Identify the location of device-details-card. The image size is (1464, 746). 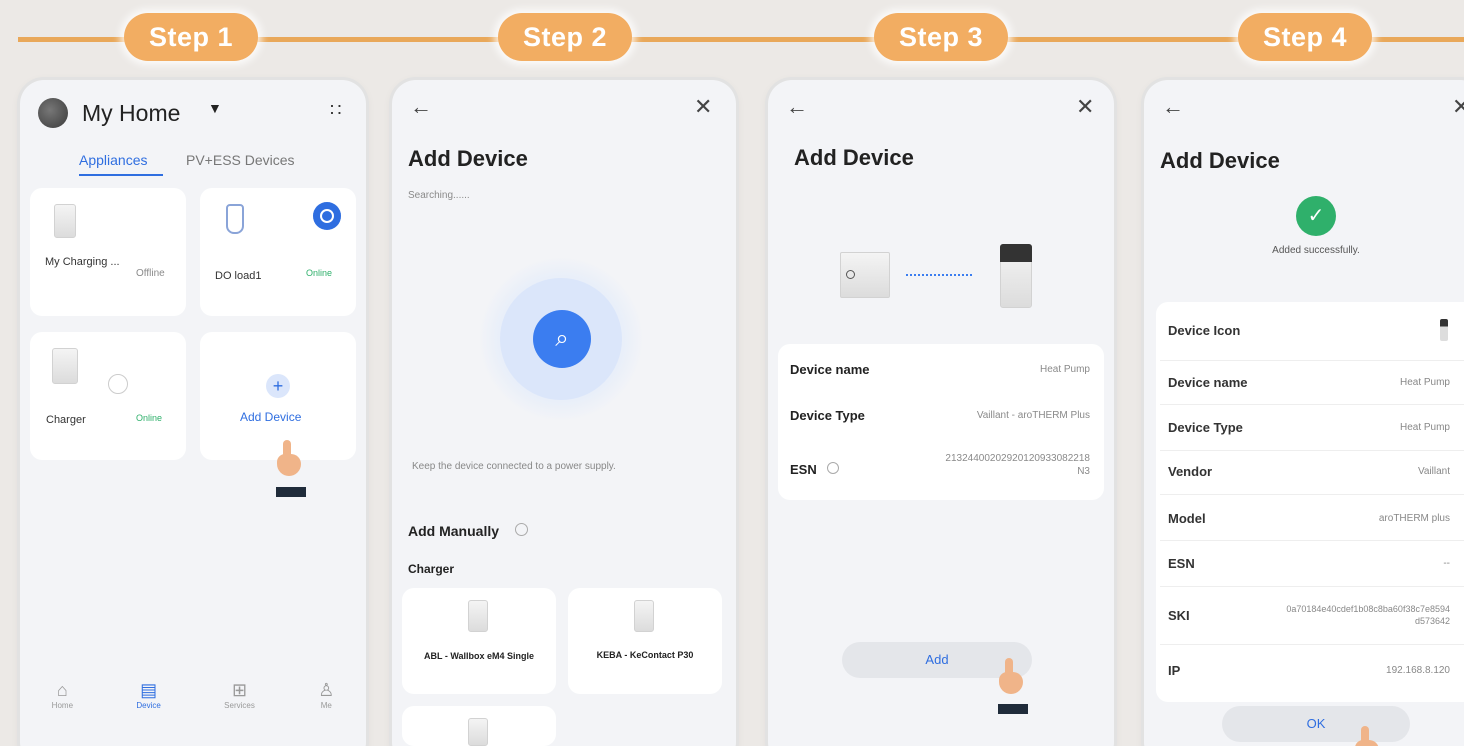
(1310, 502).